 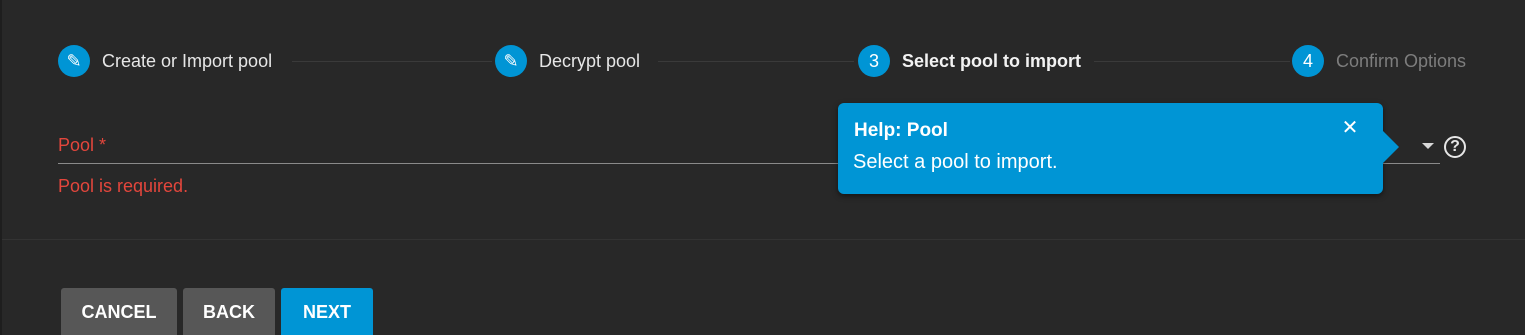 What do you see at coordinates (874, 61) in the screenshot?
I see `step-number: 3` at bounding box center [874, 61].